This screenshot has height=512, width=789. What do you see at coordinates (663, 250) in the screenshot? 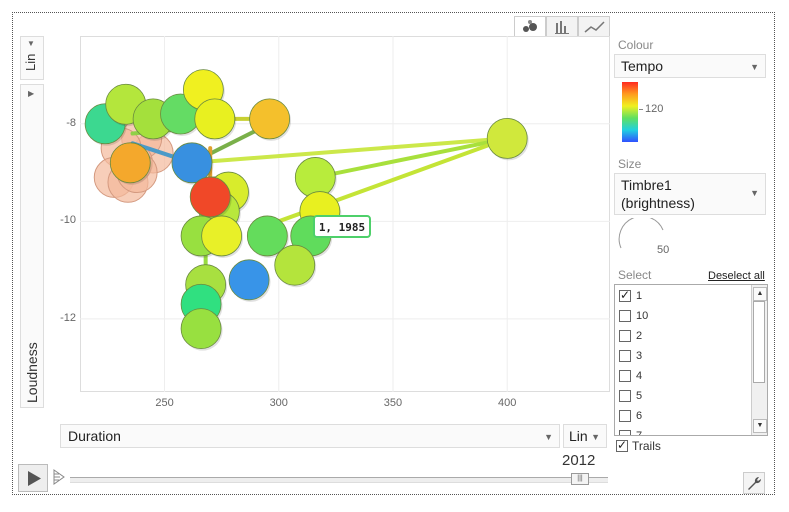
I see `size-legend-value: 50` at bounding box center [663, 250].